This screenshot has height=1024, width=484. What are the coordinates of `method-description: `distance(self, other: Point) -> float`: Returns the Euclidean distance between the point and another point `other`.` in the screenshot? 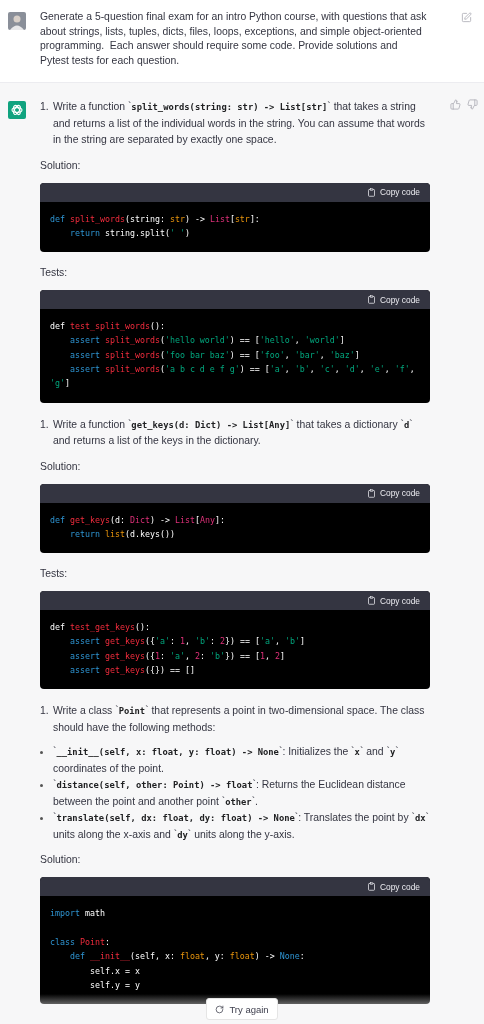 It's located at (229, 793).